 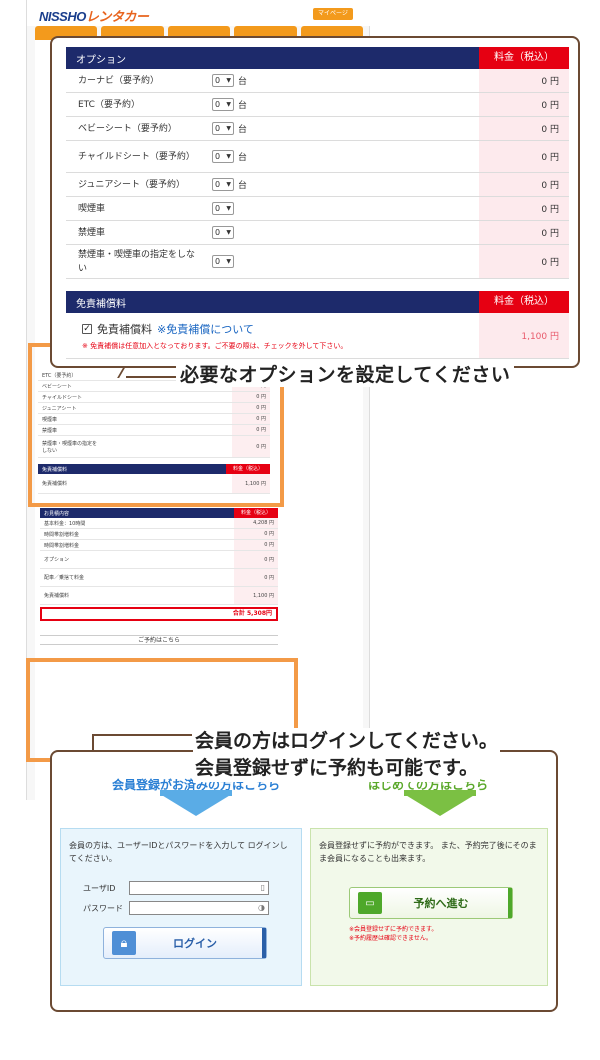 I want to click on option-name: 喫煙車, so click(x=92, y=208).